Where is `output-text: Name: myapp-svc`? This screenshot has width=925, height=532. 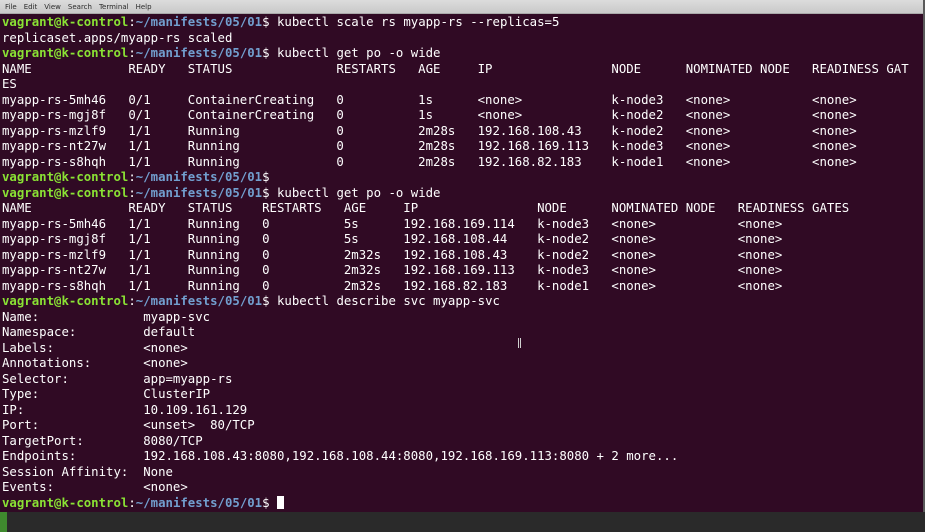 output-text: Name: myapp-svc is located at coordinates (106, 316).